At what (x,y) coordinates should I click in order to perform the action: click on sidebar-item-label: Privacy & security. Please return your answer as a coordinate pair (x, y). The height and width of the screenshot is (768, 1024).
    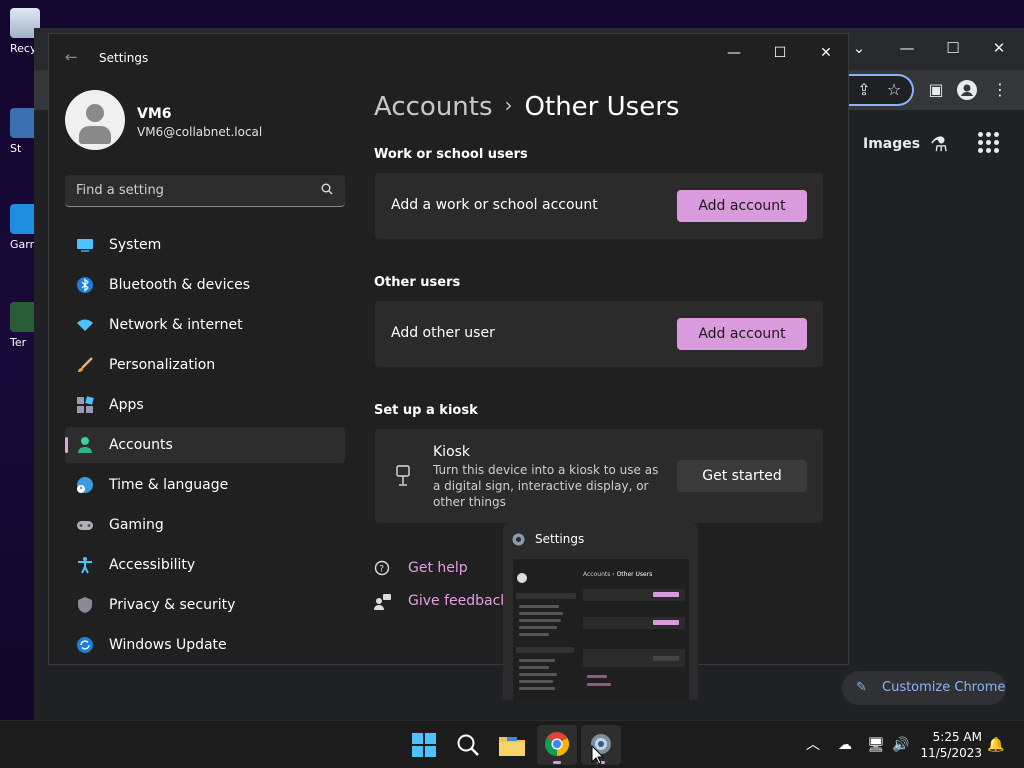
    Looking at the image, I should click on (172, 605).